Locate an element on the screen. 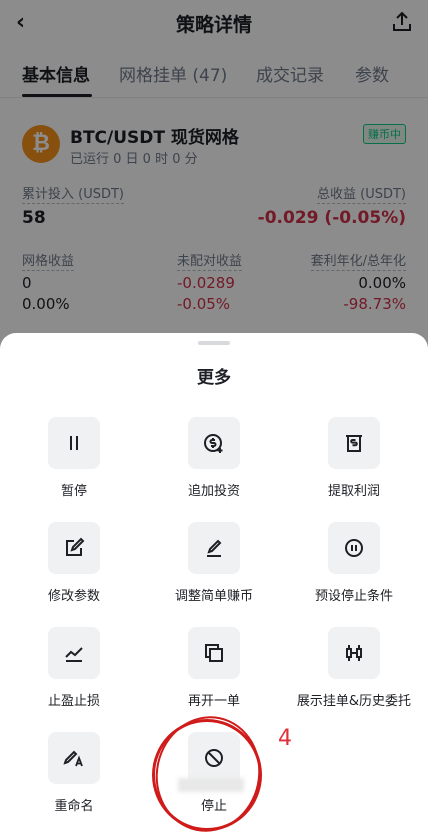  rename-icon is located at coordinates (74, 758).